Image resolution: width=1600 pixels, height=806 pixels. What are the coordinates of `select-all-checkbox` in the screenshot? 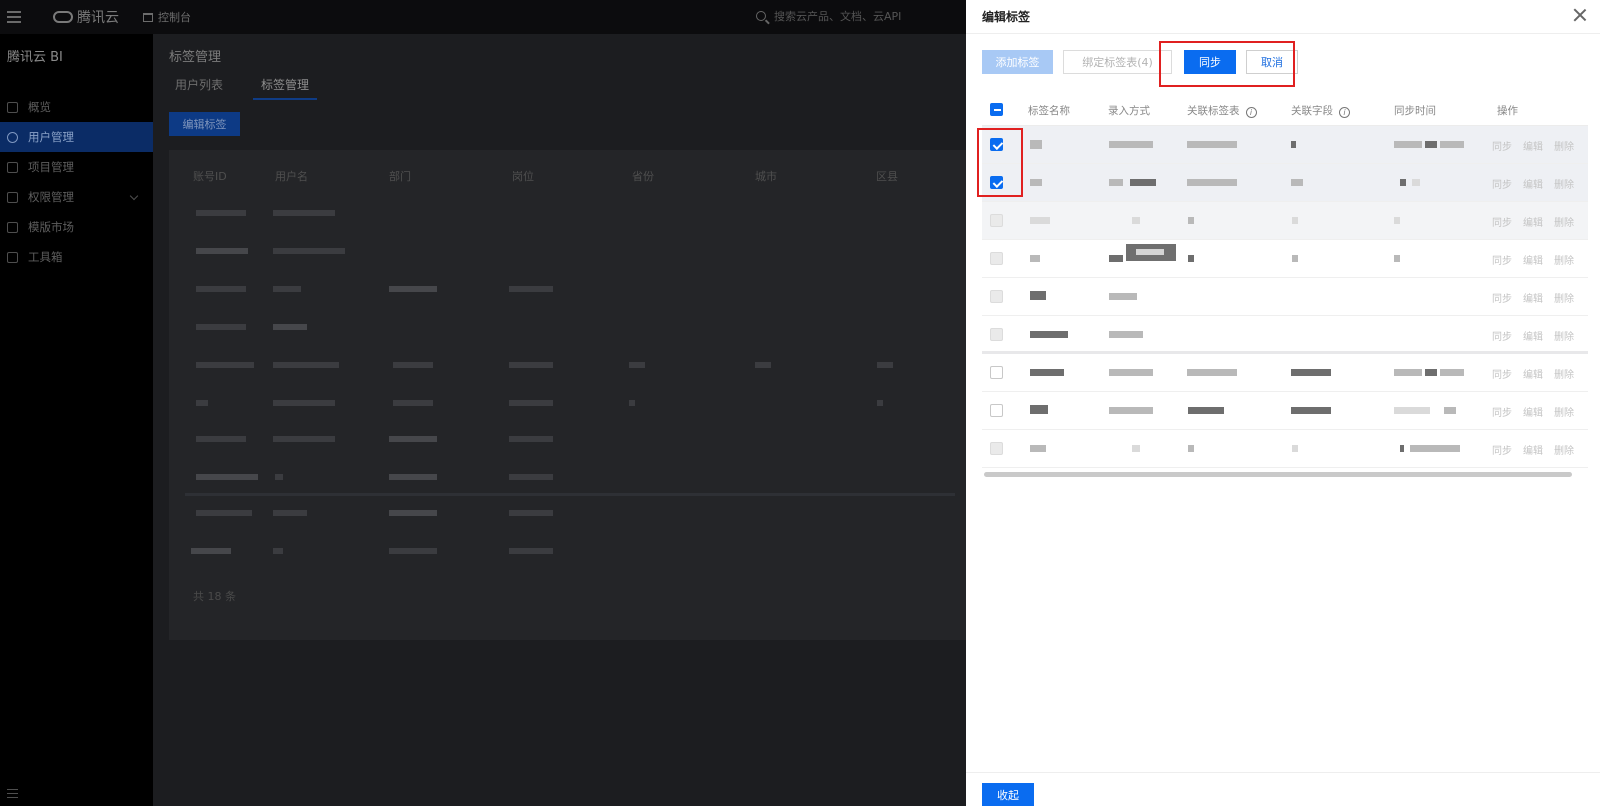 It's located at (996, 109).